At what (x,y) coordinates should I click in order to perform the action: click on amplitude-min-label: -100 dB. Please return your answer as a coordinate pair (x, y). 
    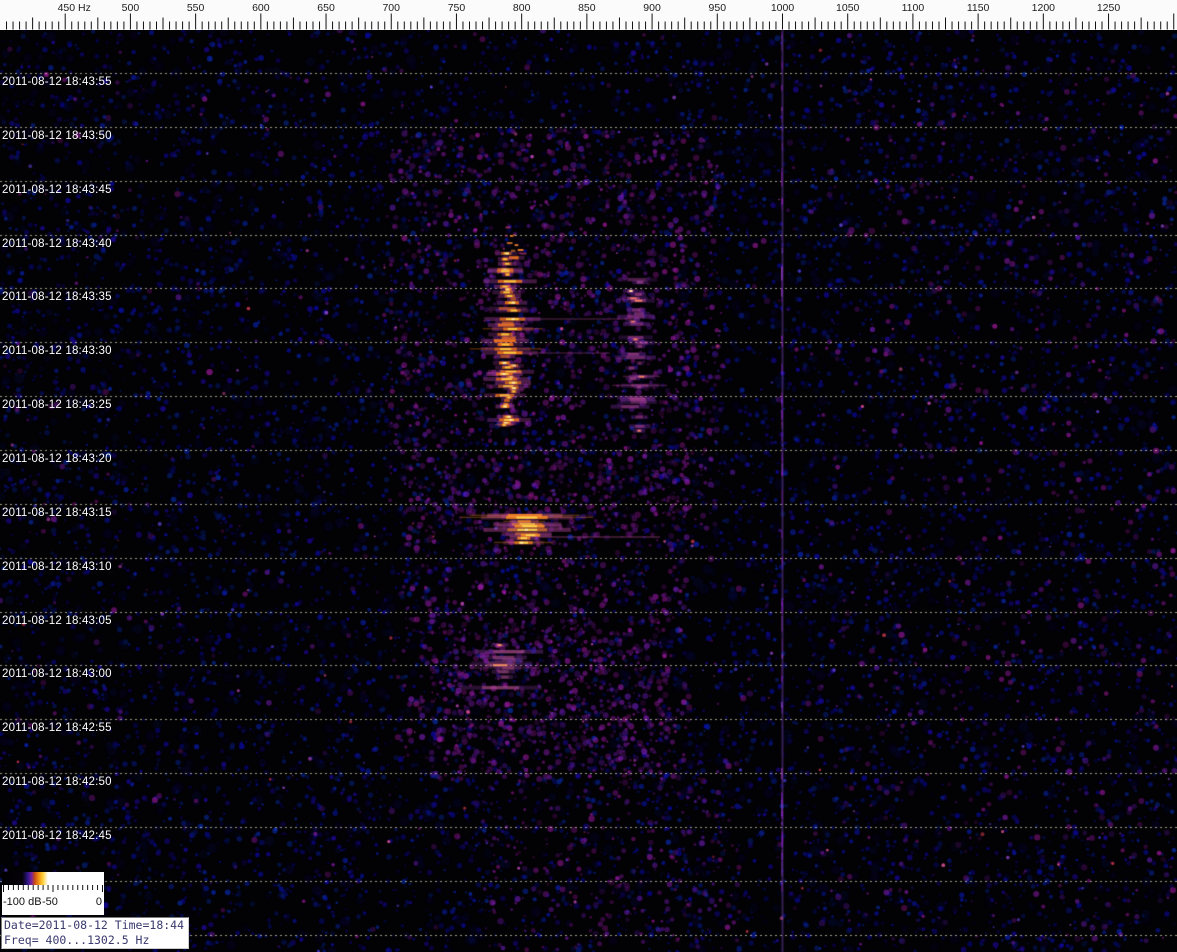
    Looking at the image, I should click on (22, 902).